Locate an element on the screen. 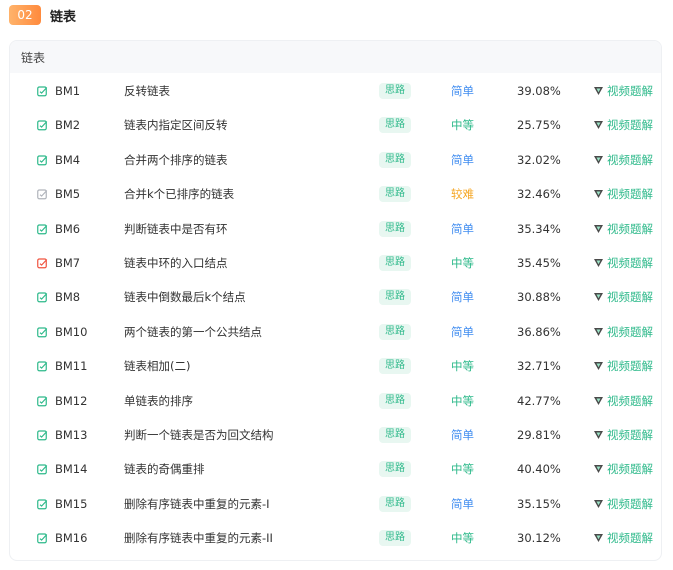 This screenshot has width=673, height=570. problem-row: BM14 链表的奇偶重排 思路 中等 40.40% 视频题解 is located at coordinates (335, 469).